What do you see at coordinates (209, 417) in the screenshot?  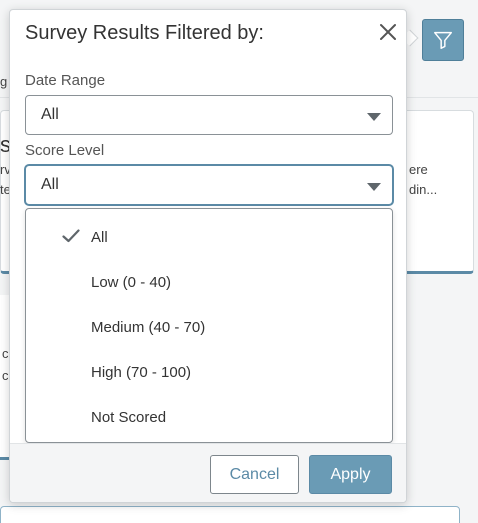 I see `score-option-not-scored: Not Scored` at bounding box center [209, 417].